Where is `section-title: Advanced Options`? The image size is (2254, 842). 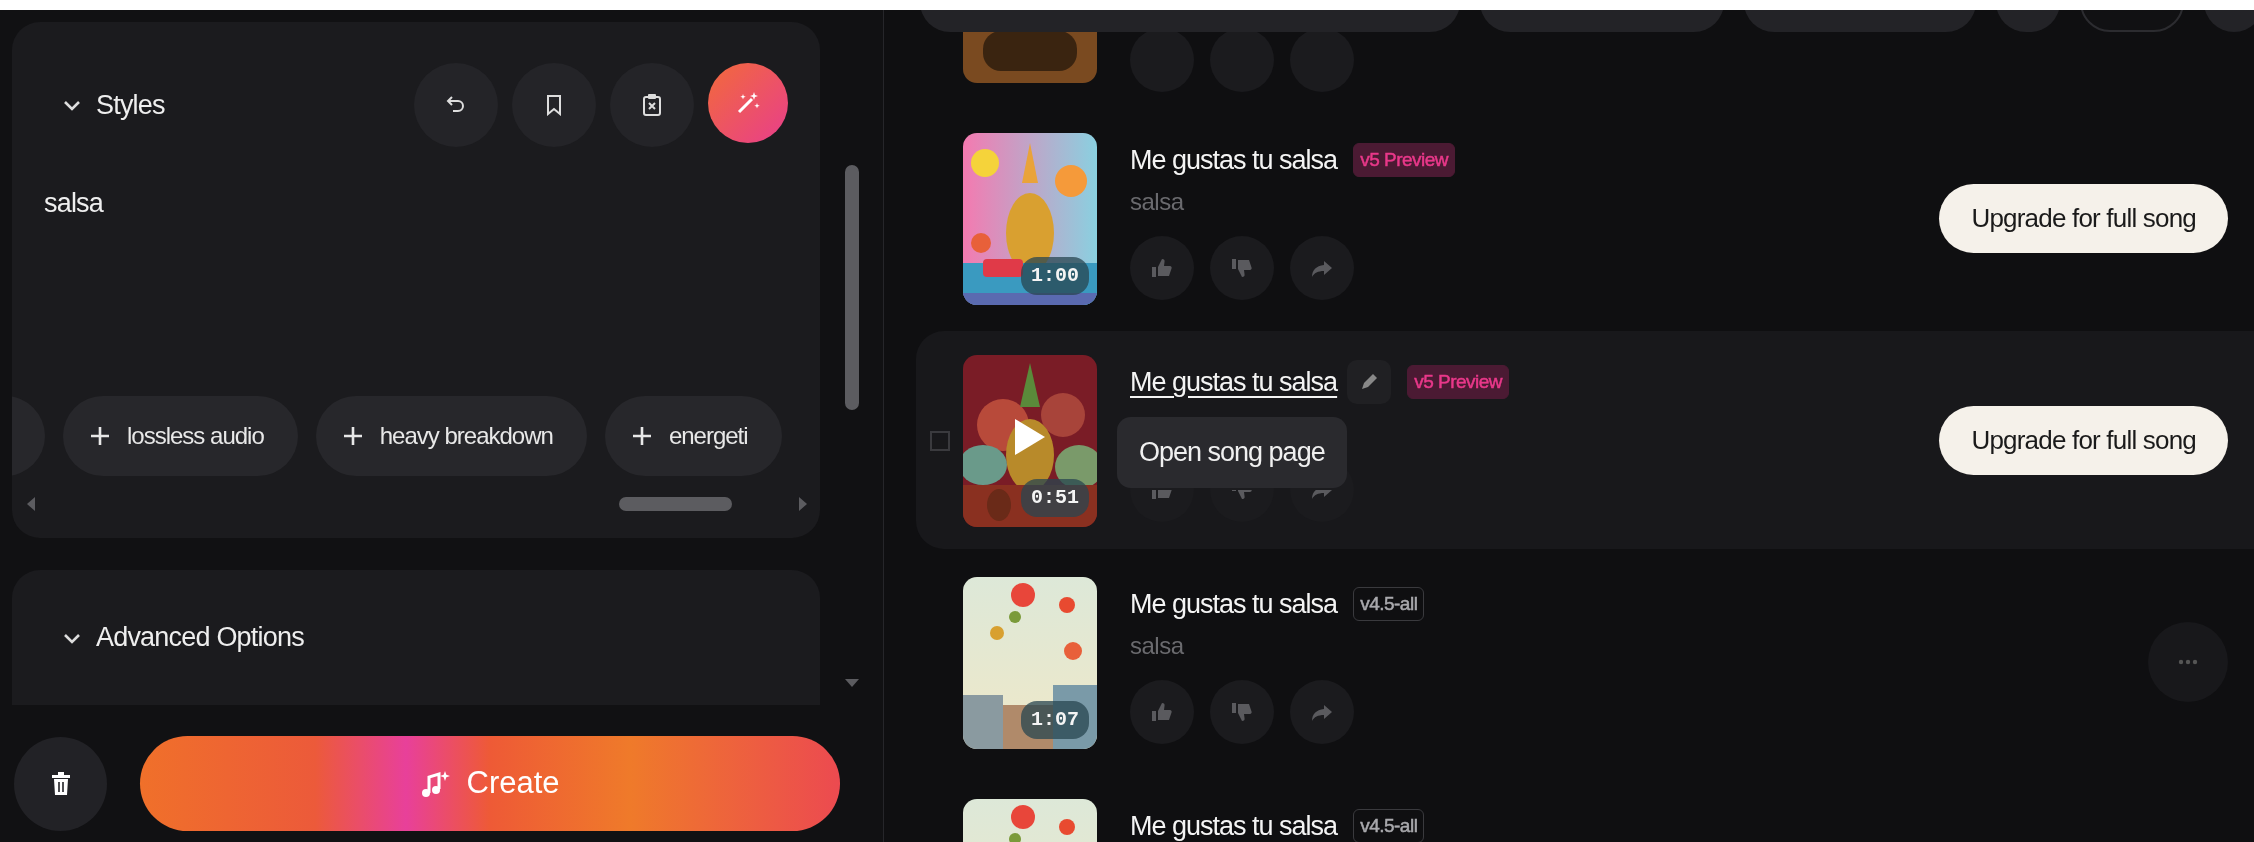
section-title: Advanced Options is located at coordinates (200, 638).